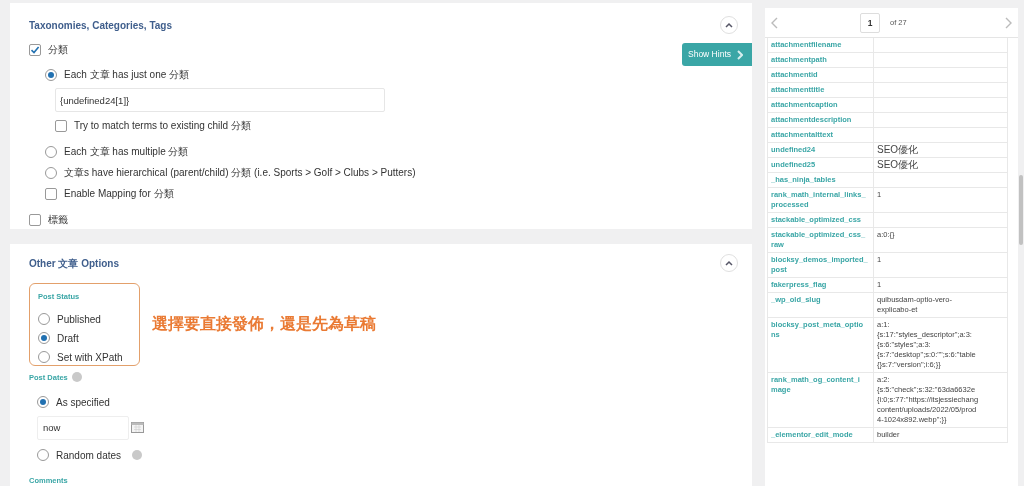 The image size is (1024, 486). Describe the element at coordinates (89, 455) in the screenshot. I see `option-label: Random dates` at that location.